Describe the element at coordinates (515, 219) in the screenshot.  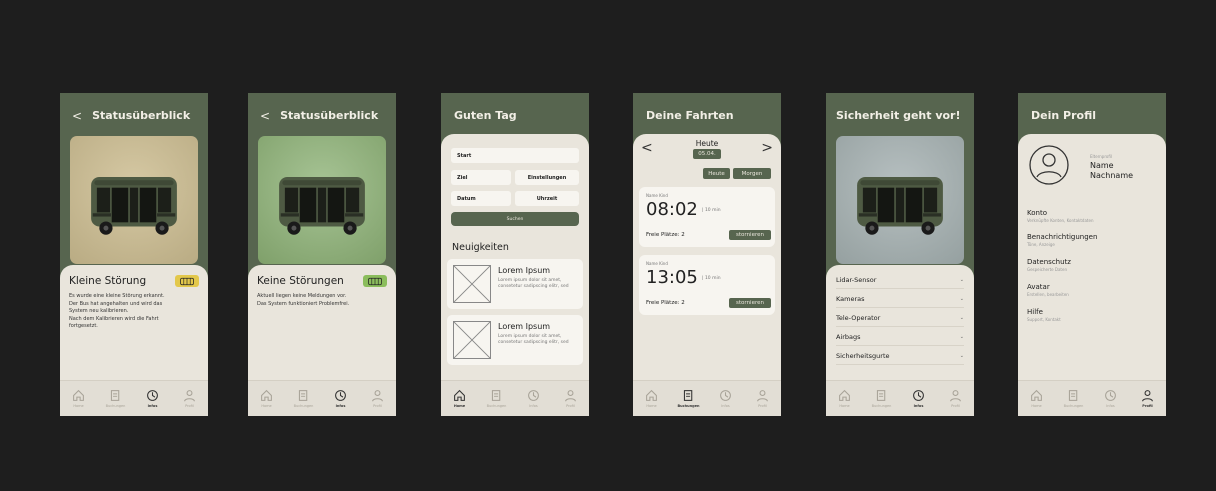
I see `search-button: Suchen` at that location.